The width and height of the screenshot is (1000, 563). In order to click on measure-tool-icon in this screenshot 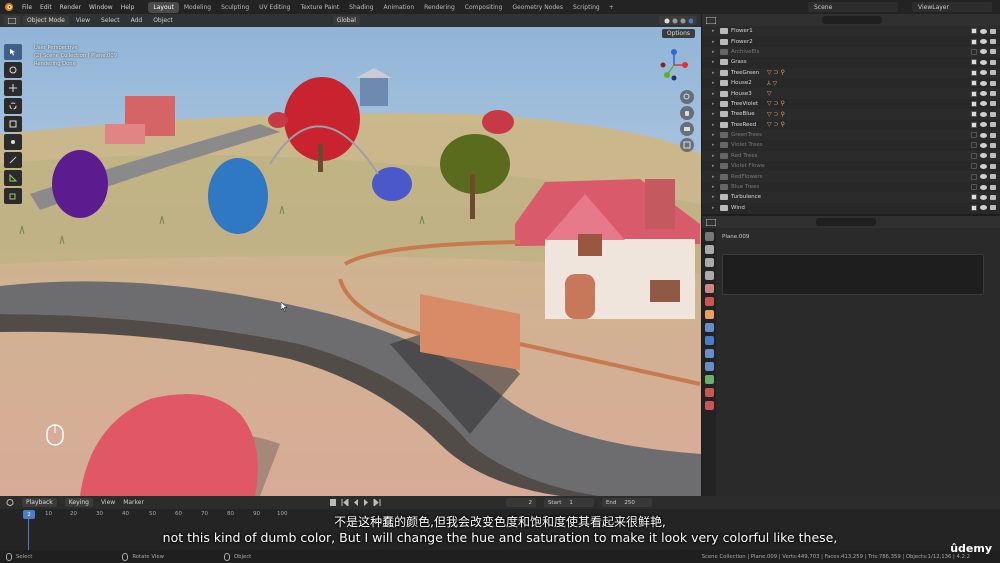, I will do `click(13, 178)`.